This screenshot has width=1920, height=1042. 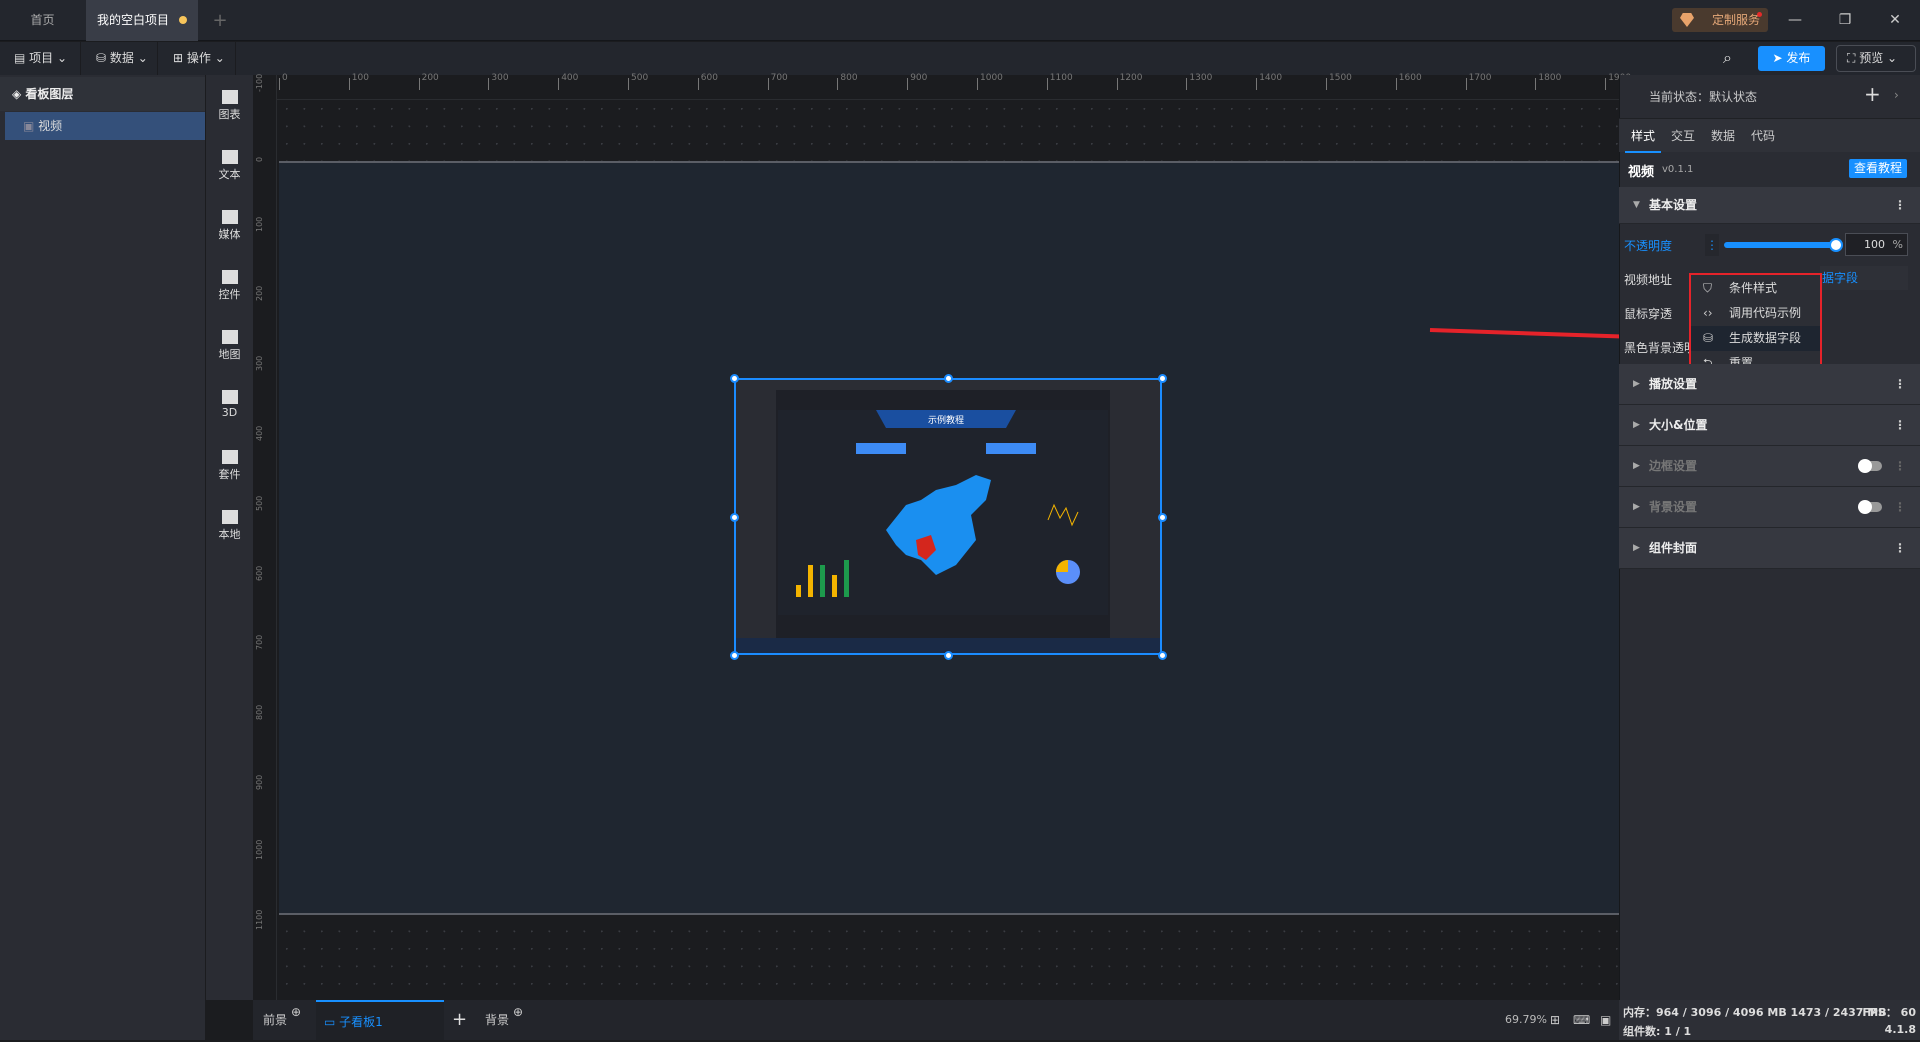 What do you see at coordinates (229, 526) in the screenshot?
I see `library-item: 本地` at bounding box center [229, 526].